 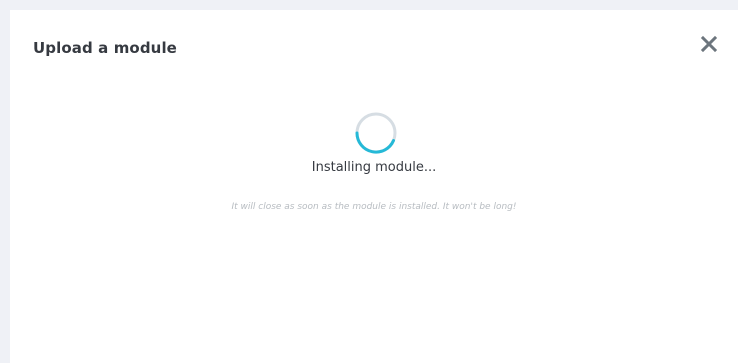 What do you see at coordinates (376, 133) in the screenshot?
I see `loading-spinner-icon` at bounding box center [376, 133].